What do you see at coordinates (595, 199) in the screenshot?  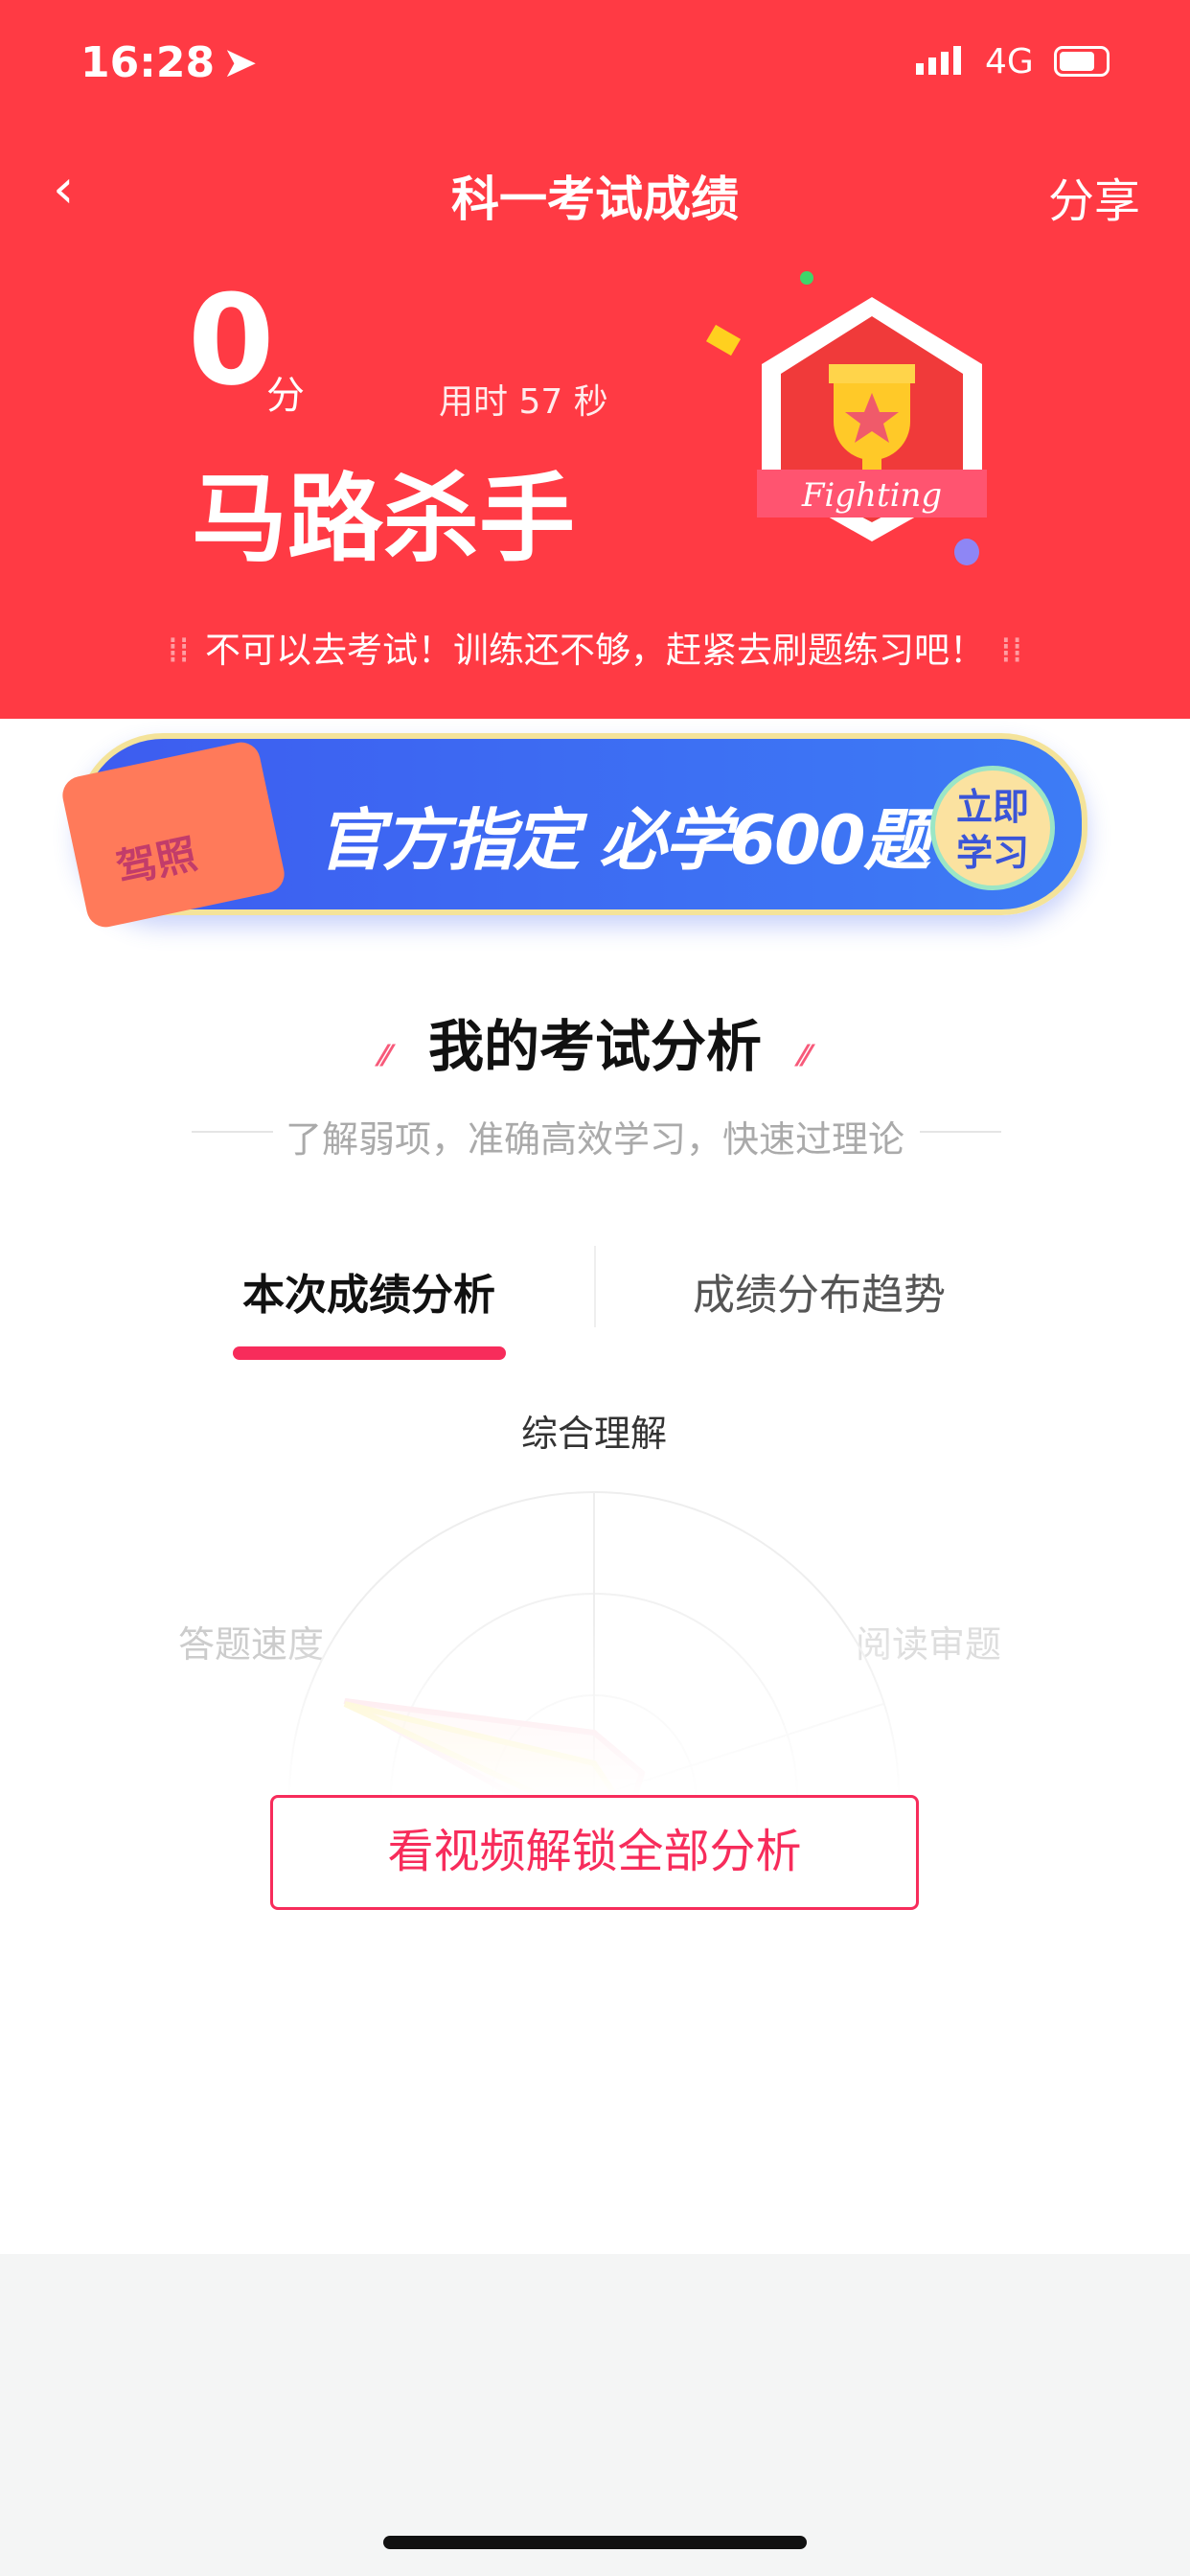 I see `page-title: 科一考试成绩` at bounding box center [595, 199].